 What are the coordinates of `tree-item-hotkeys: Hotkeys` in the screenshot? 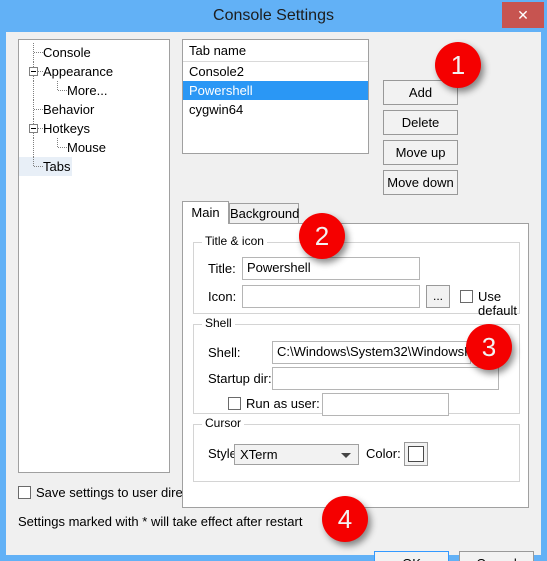 It's located at (94, 128).